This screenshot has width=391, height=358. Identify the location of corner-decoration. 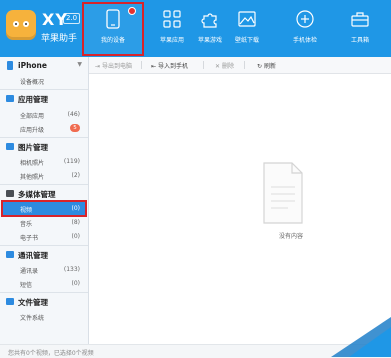
(361, 337).